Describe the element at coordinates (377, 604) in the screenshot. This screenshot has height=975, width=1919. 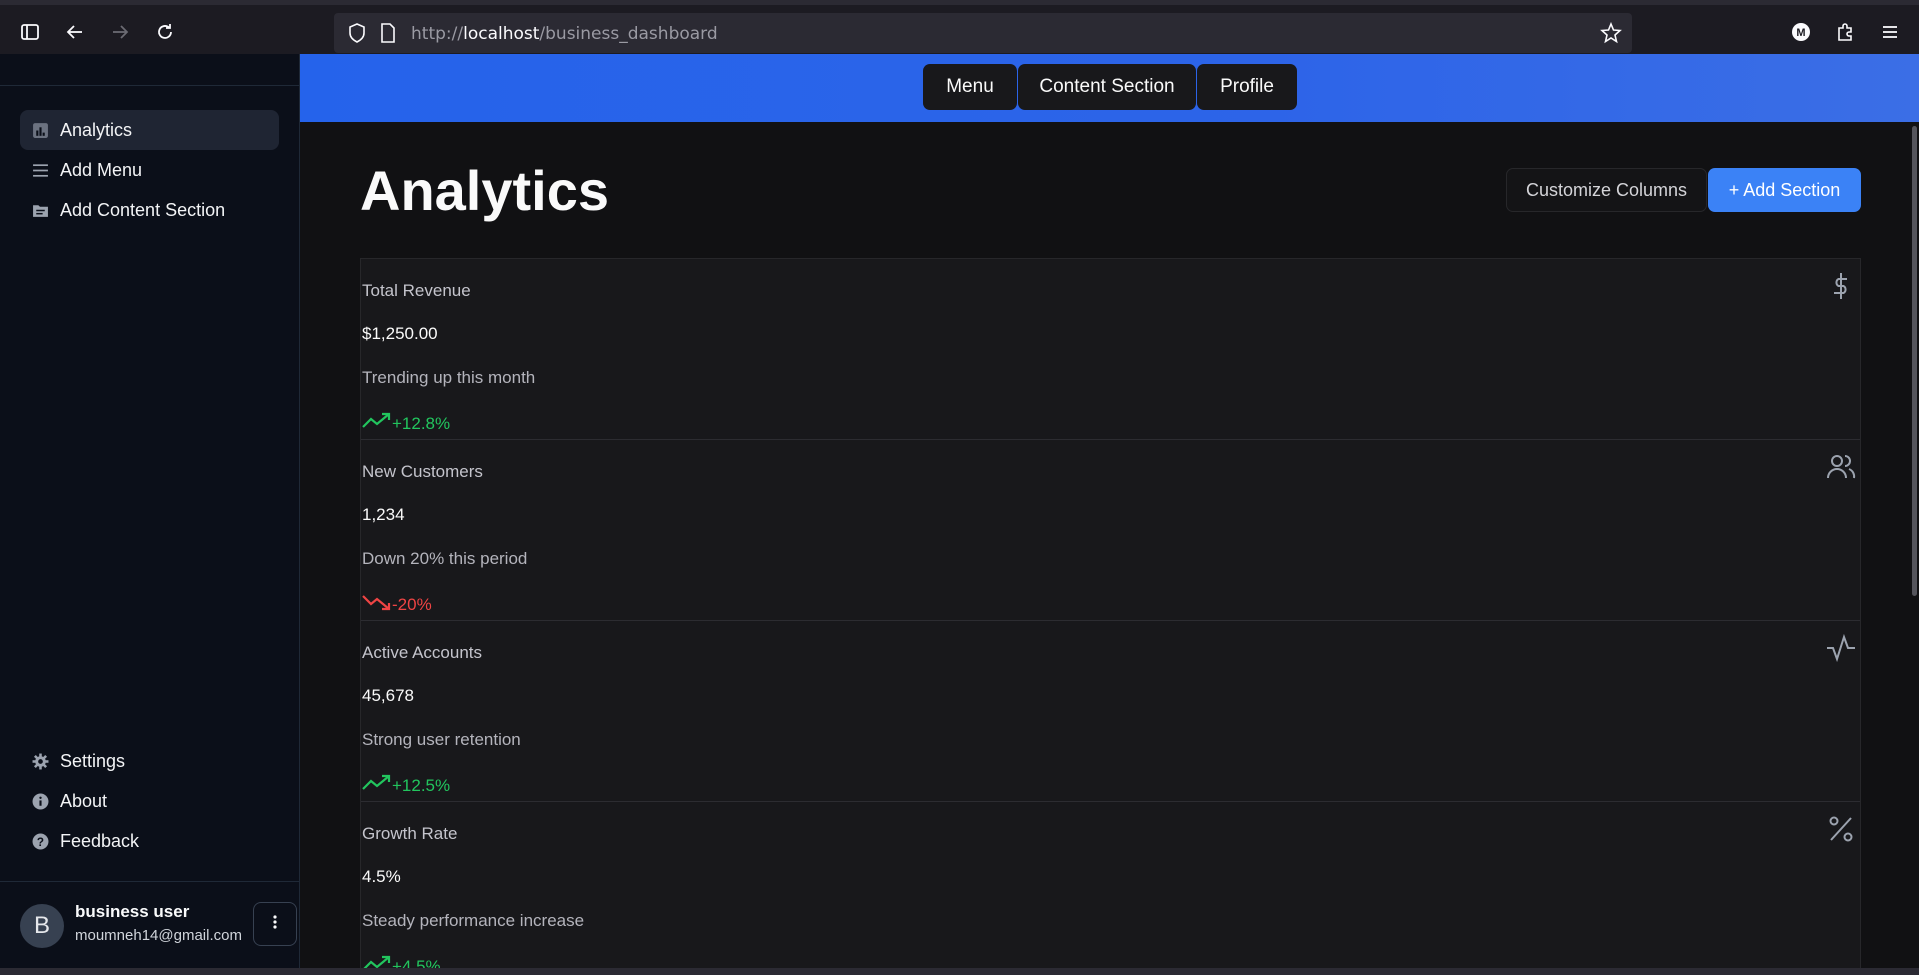
I see `trending-down-icon` at that location.